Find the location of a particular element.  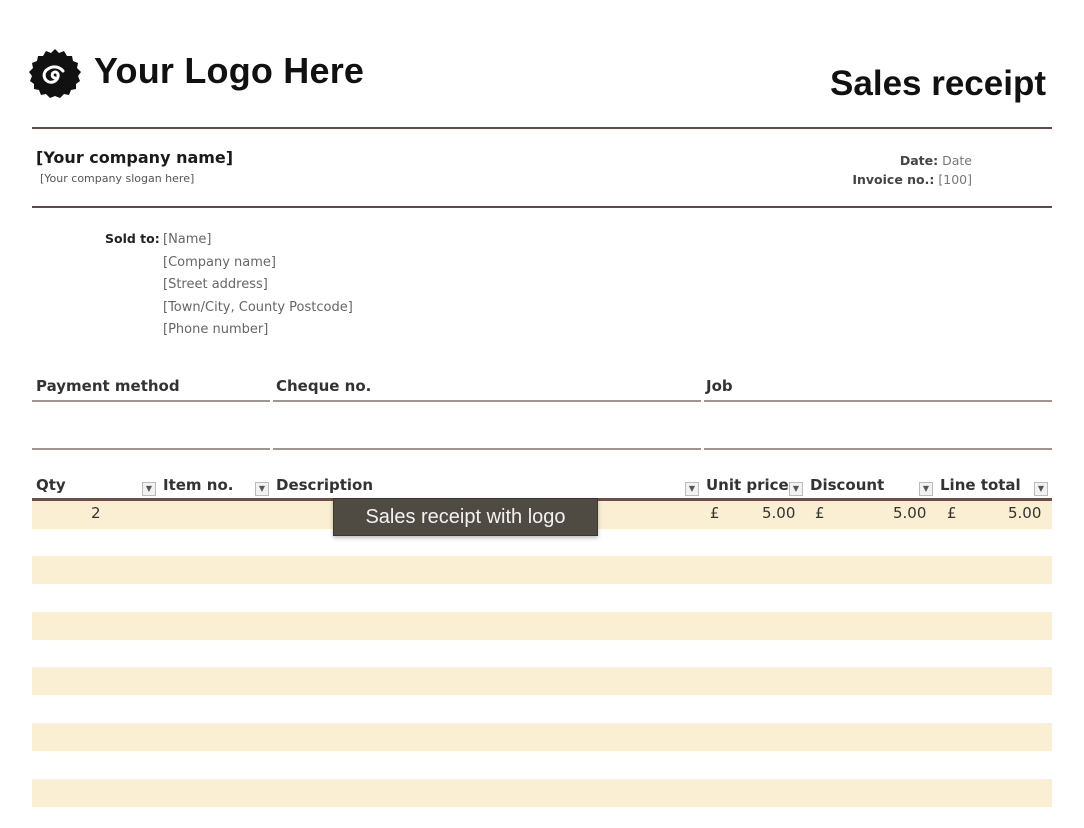

sold-to-company: [Company name] is located at coordinates (258, 263).